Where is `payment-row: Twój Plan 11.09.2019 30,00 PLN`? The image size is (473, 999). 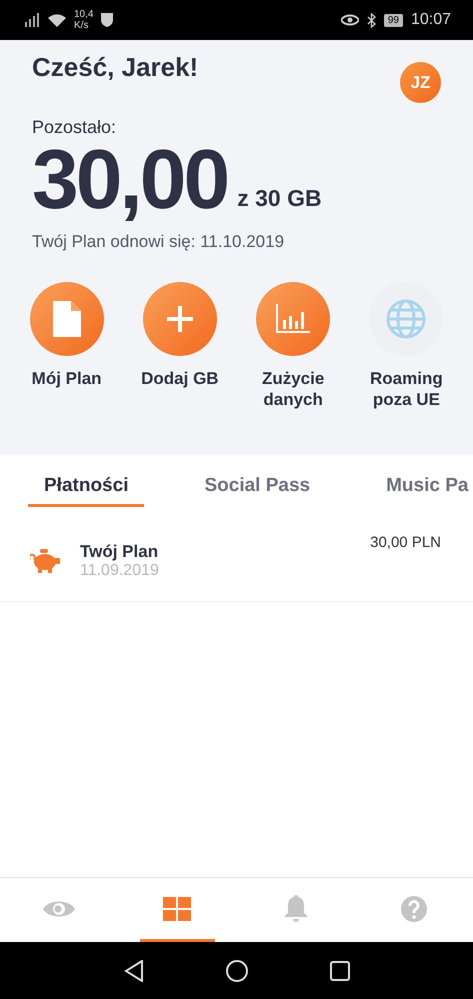 payment-row: Twój Plan 11.09.2019 30,00 PLN is located at coordinates (236, 561).